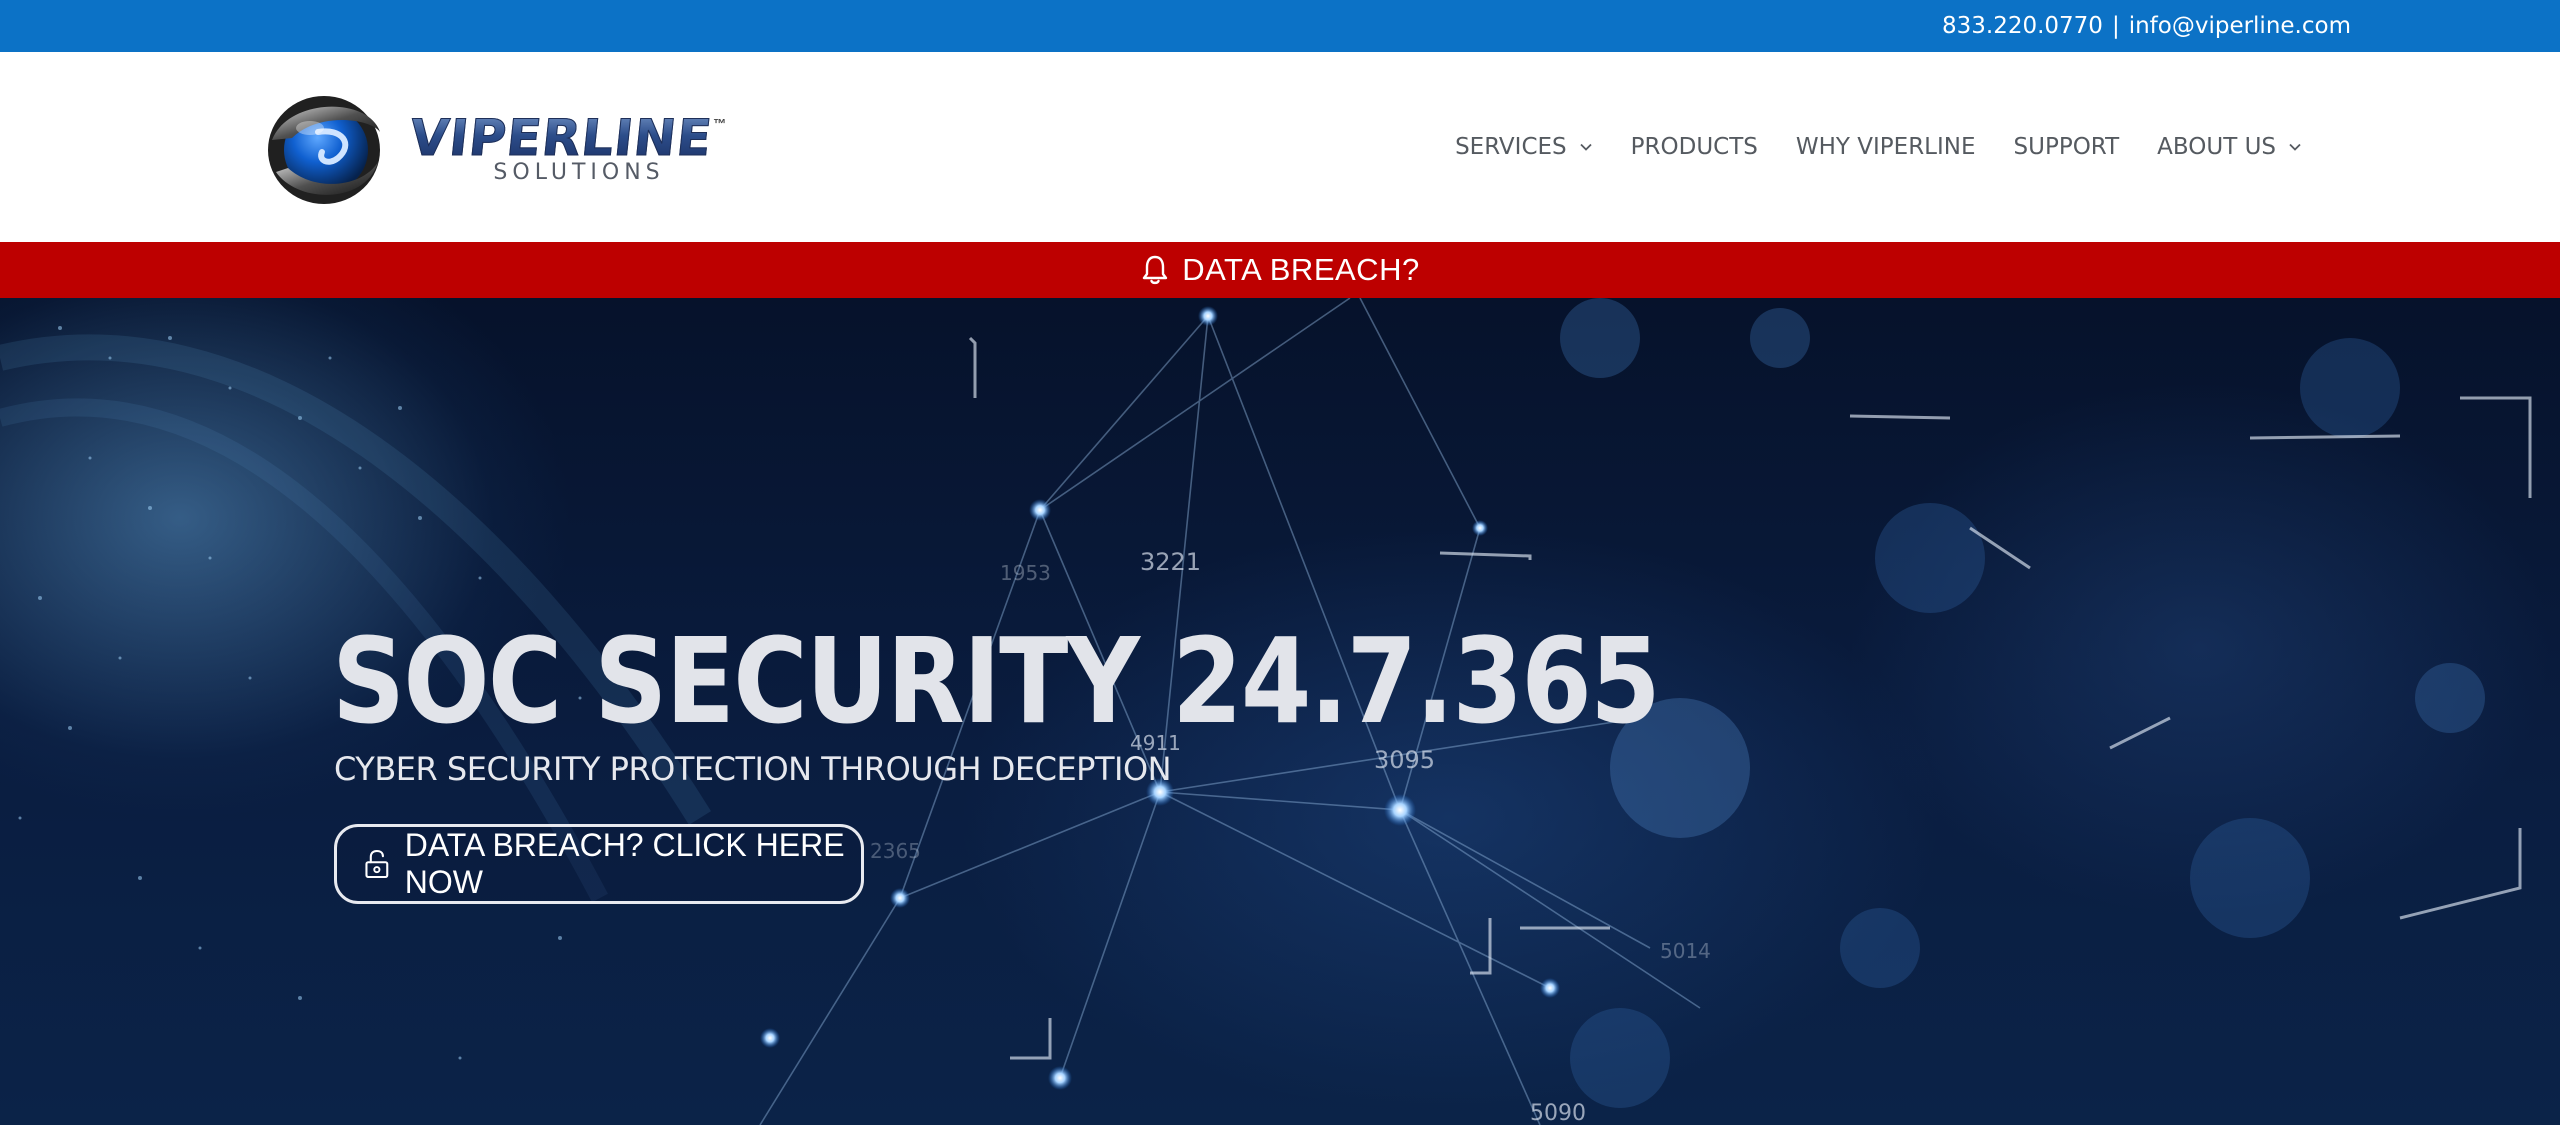 This screenshot has height=1125, width=2560. Describe the element at coordinates (1155, 270) in the screenshot. I see `bell-icon` at that location.